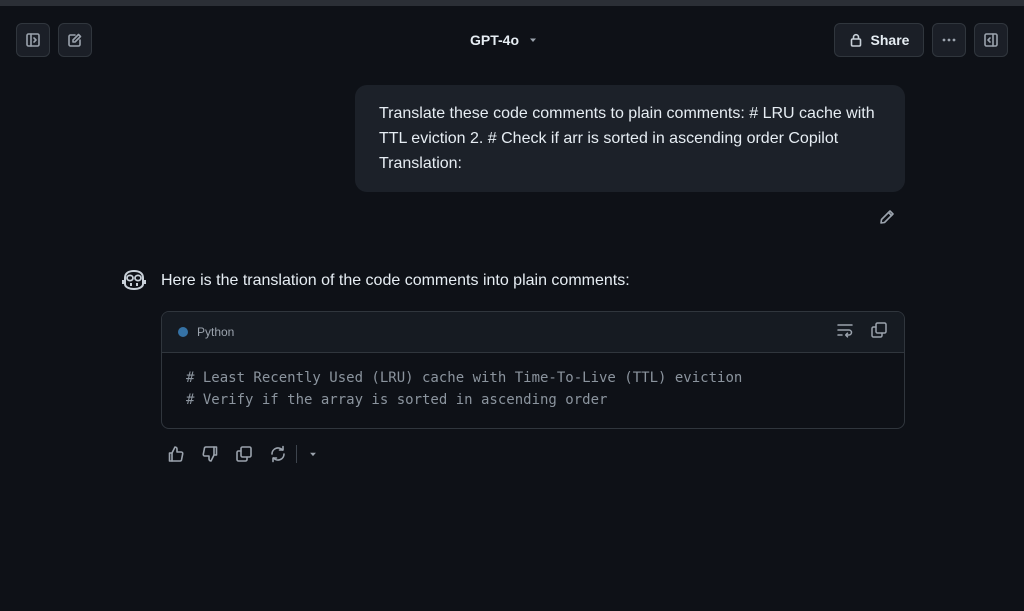 The image size is (1024, 611). Describe the element at coordinates (495, 40) in the screenshot. I see `model-name: GPT-4o` at that location.